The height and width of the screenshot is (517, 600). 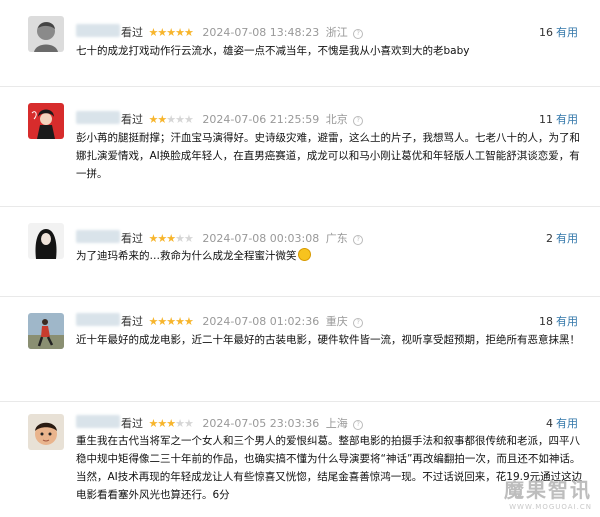 I want to click on review-location: 广东, so click(x=336, y=238).